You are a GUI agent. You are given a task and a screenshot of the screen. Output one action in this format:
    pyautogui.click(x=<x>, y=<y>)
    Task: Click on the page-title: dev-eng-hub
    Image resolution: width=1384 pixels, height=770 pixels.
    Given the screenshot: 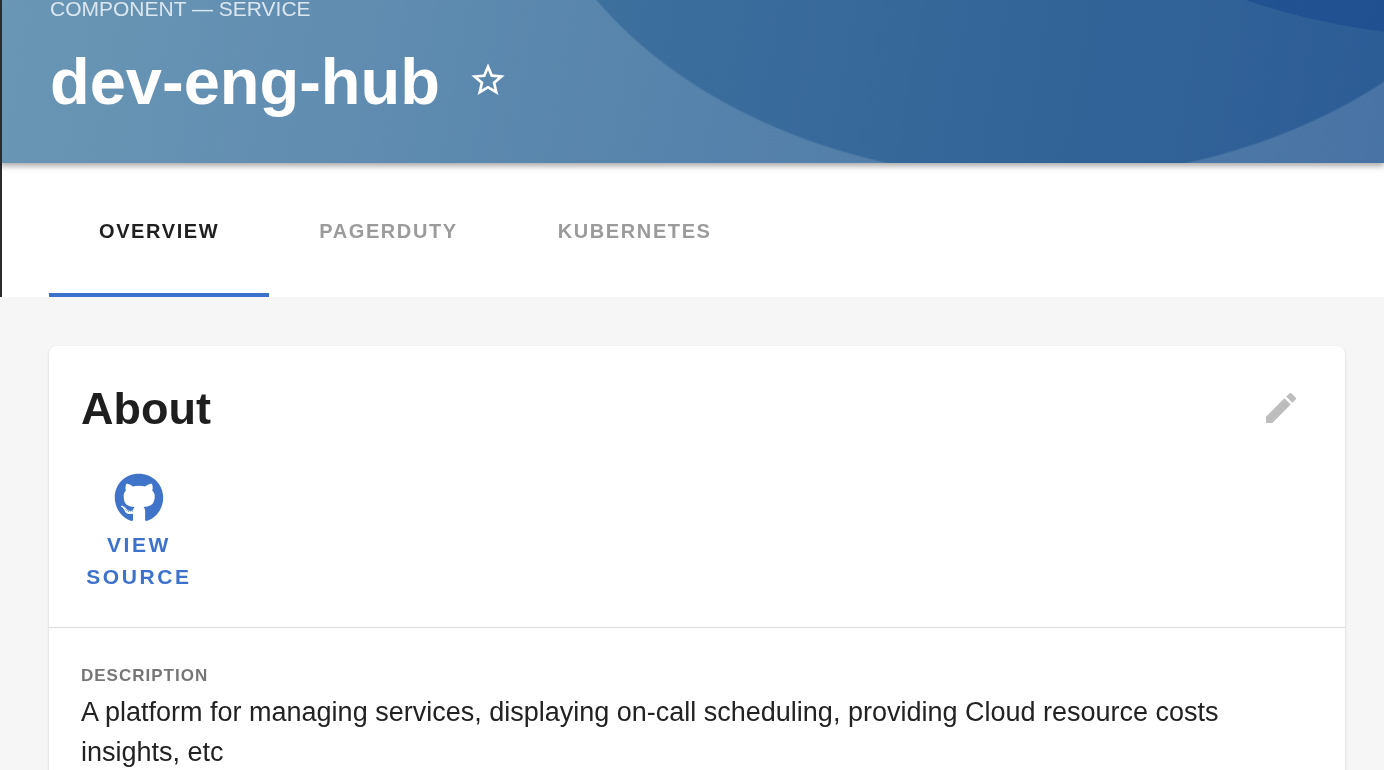 What is the action you would take?
    pyautogui.click(x=245, y=82)
    